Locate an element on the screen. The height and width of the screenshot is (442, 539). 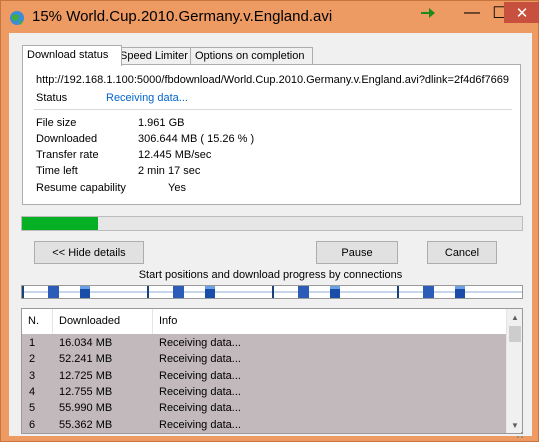
transfer-rate-label: Transfer rate is located at coordinates (67, 155).